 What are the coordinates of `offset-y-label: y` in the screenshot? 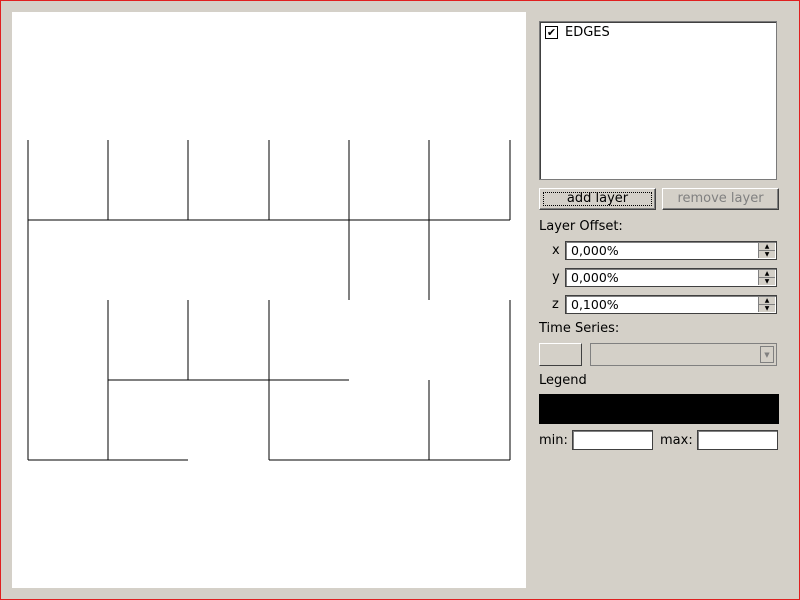 It's located at (556, 277).